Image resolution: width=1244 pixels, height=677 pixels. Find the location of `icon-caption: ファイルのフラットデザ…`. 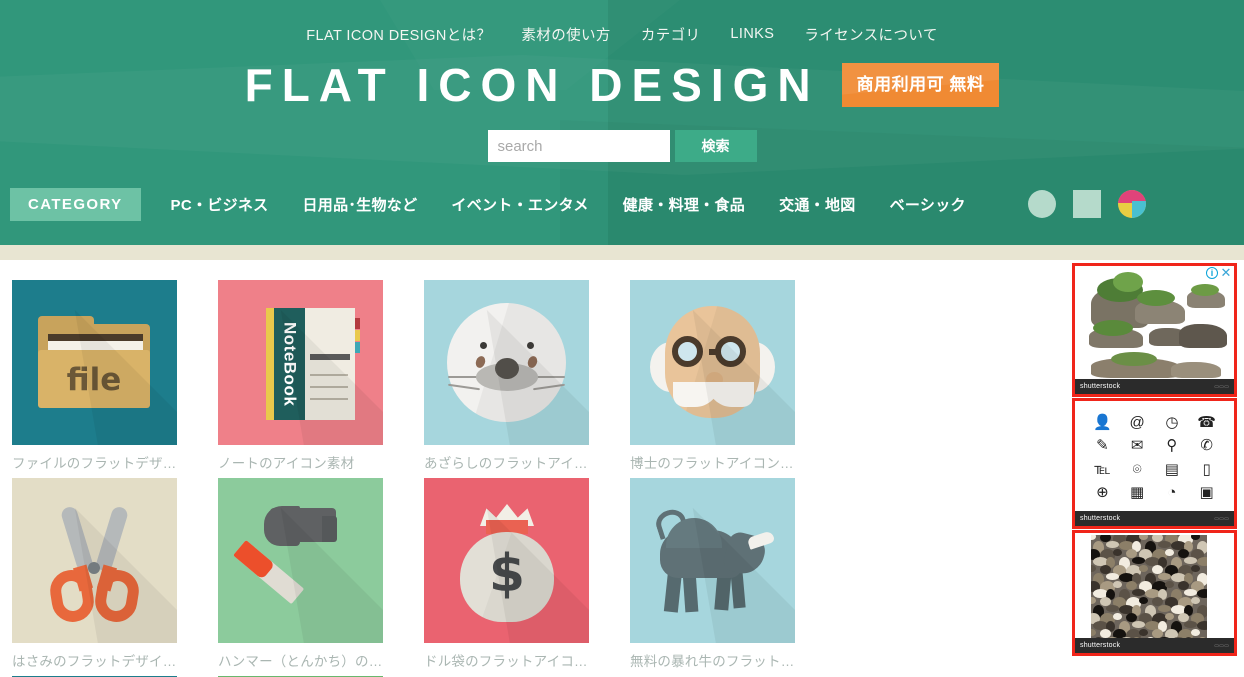

icon-caption: ファイルのフラットデザ… is located at coordinates (94, 463).